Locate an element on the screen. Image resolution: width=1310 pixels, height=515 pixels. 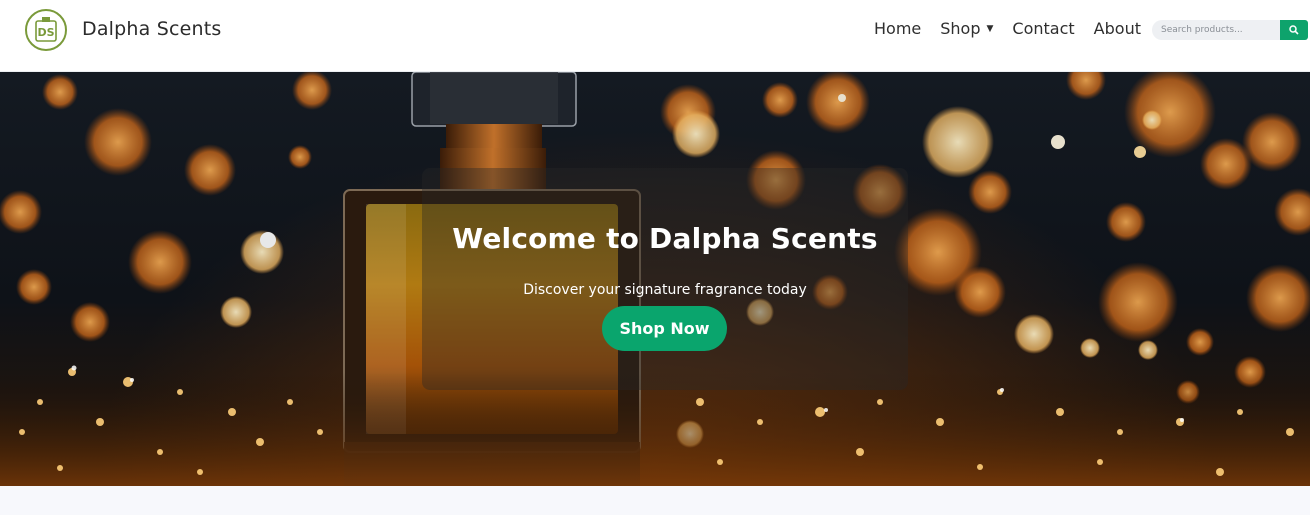
hero-subtitle: Discover your signature fragrance today is located at coordinates (665, 290).